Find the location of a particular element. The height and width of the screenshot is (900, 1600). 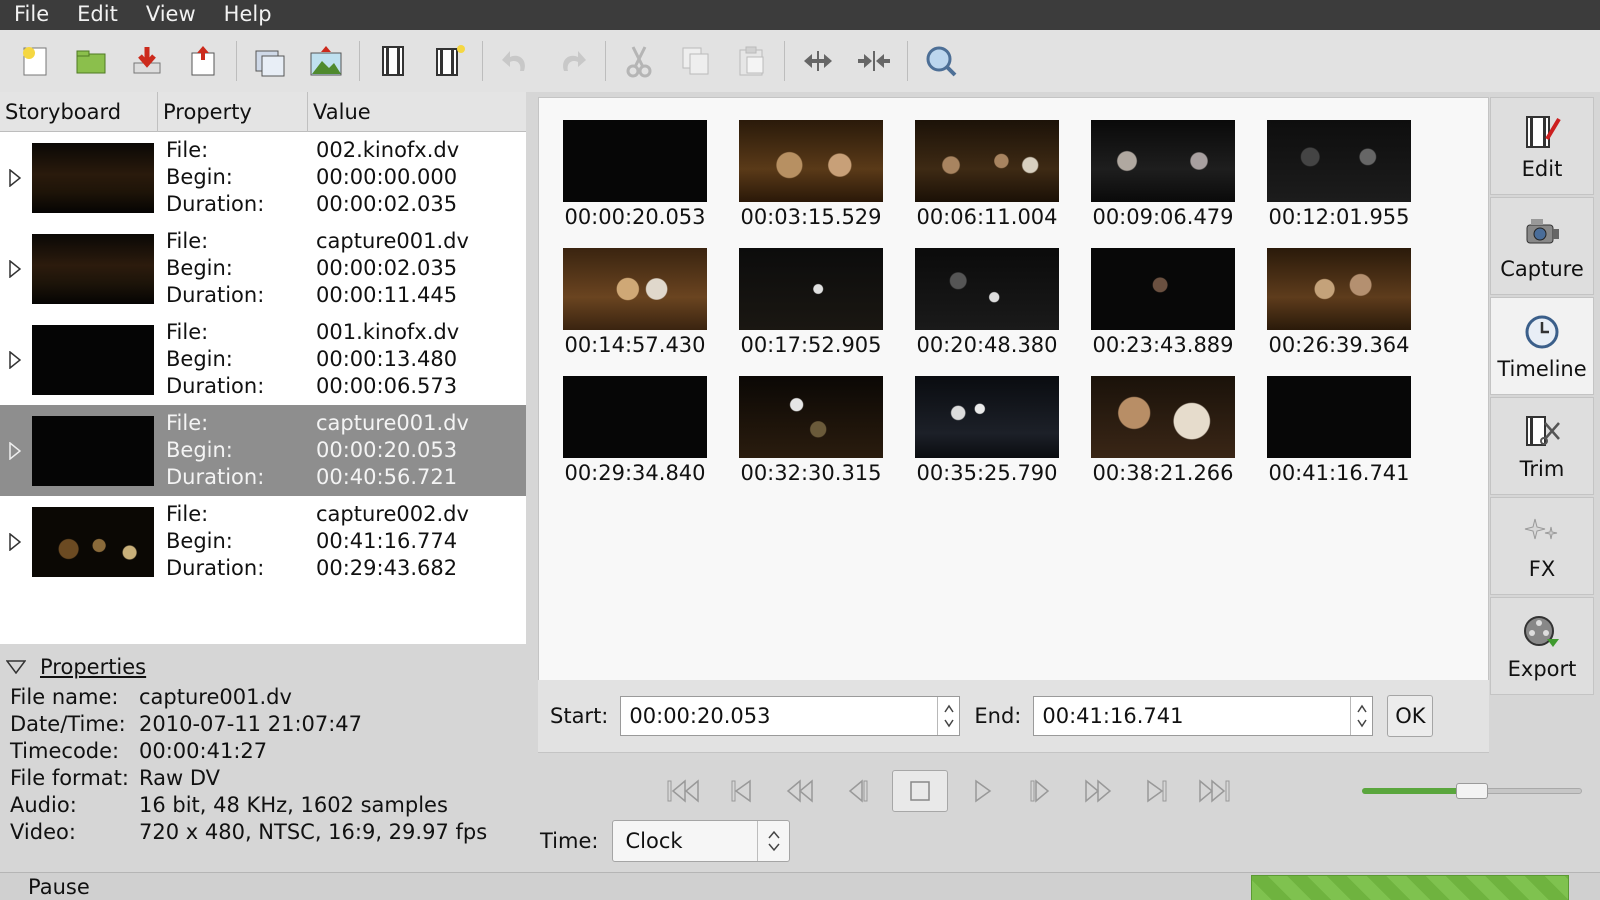

frame-timecode: 00:14:57.430 is located at coordinates (635, 345).